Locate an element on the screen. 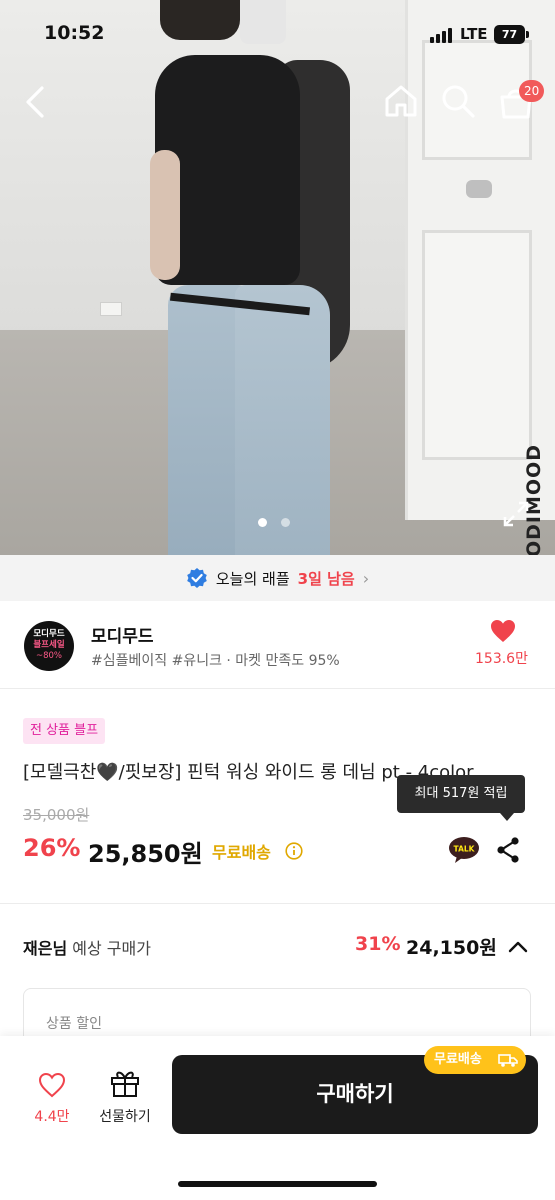  cart-count-badge: 20 is located at coordinates (532, 91).